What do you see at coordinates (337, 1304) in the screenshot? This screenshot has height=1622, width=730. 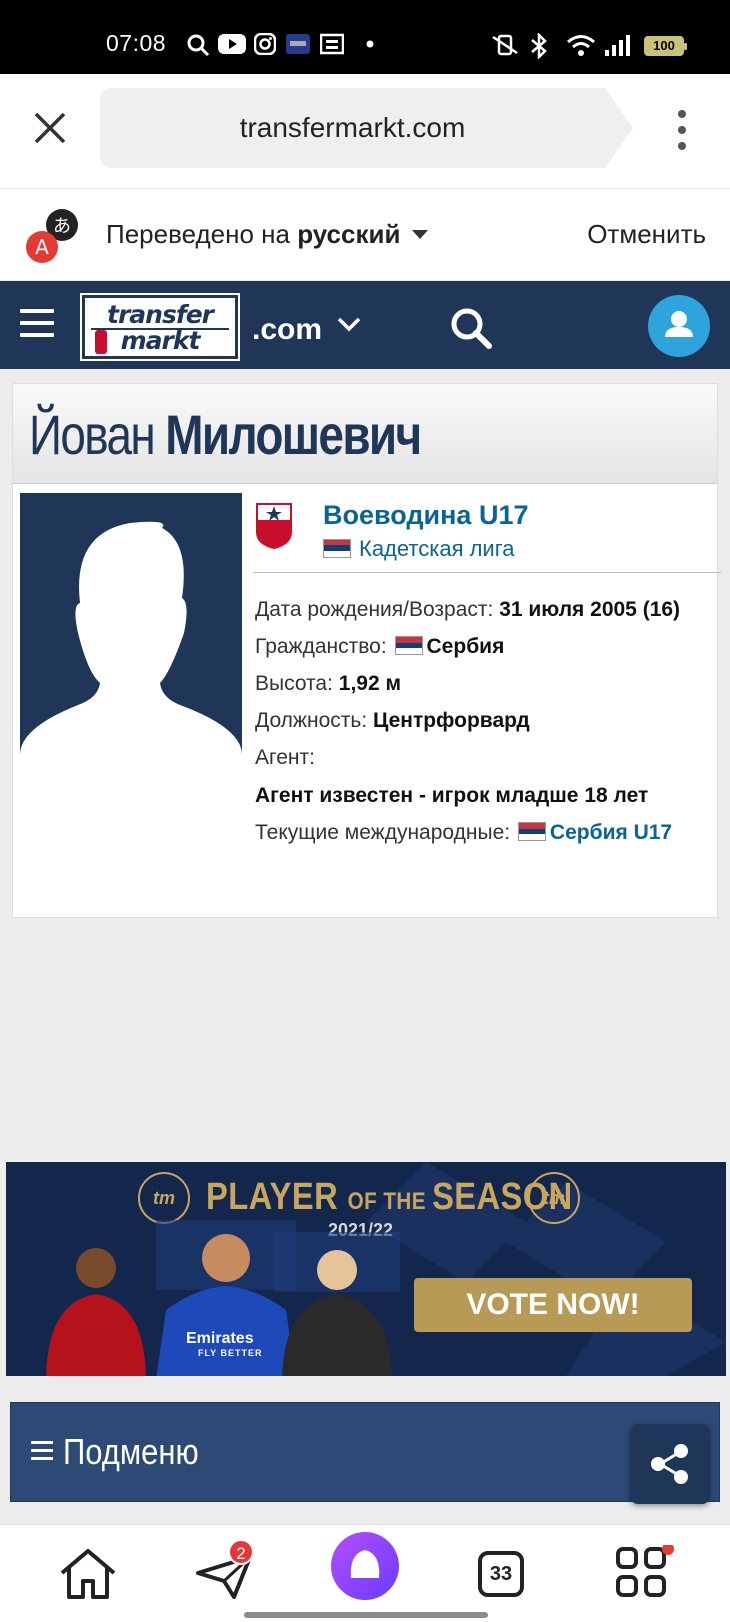 I see `player-image-right` at bounding box center [337, 1304].